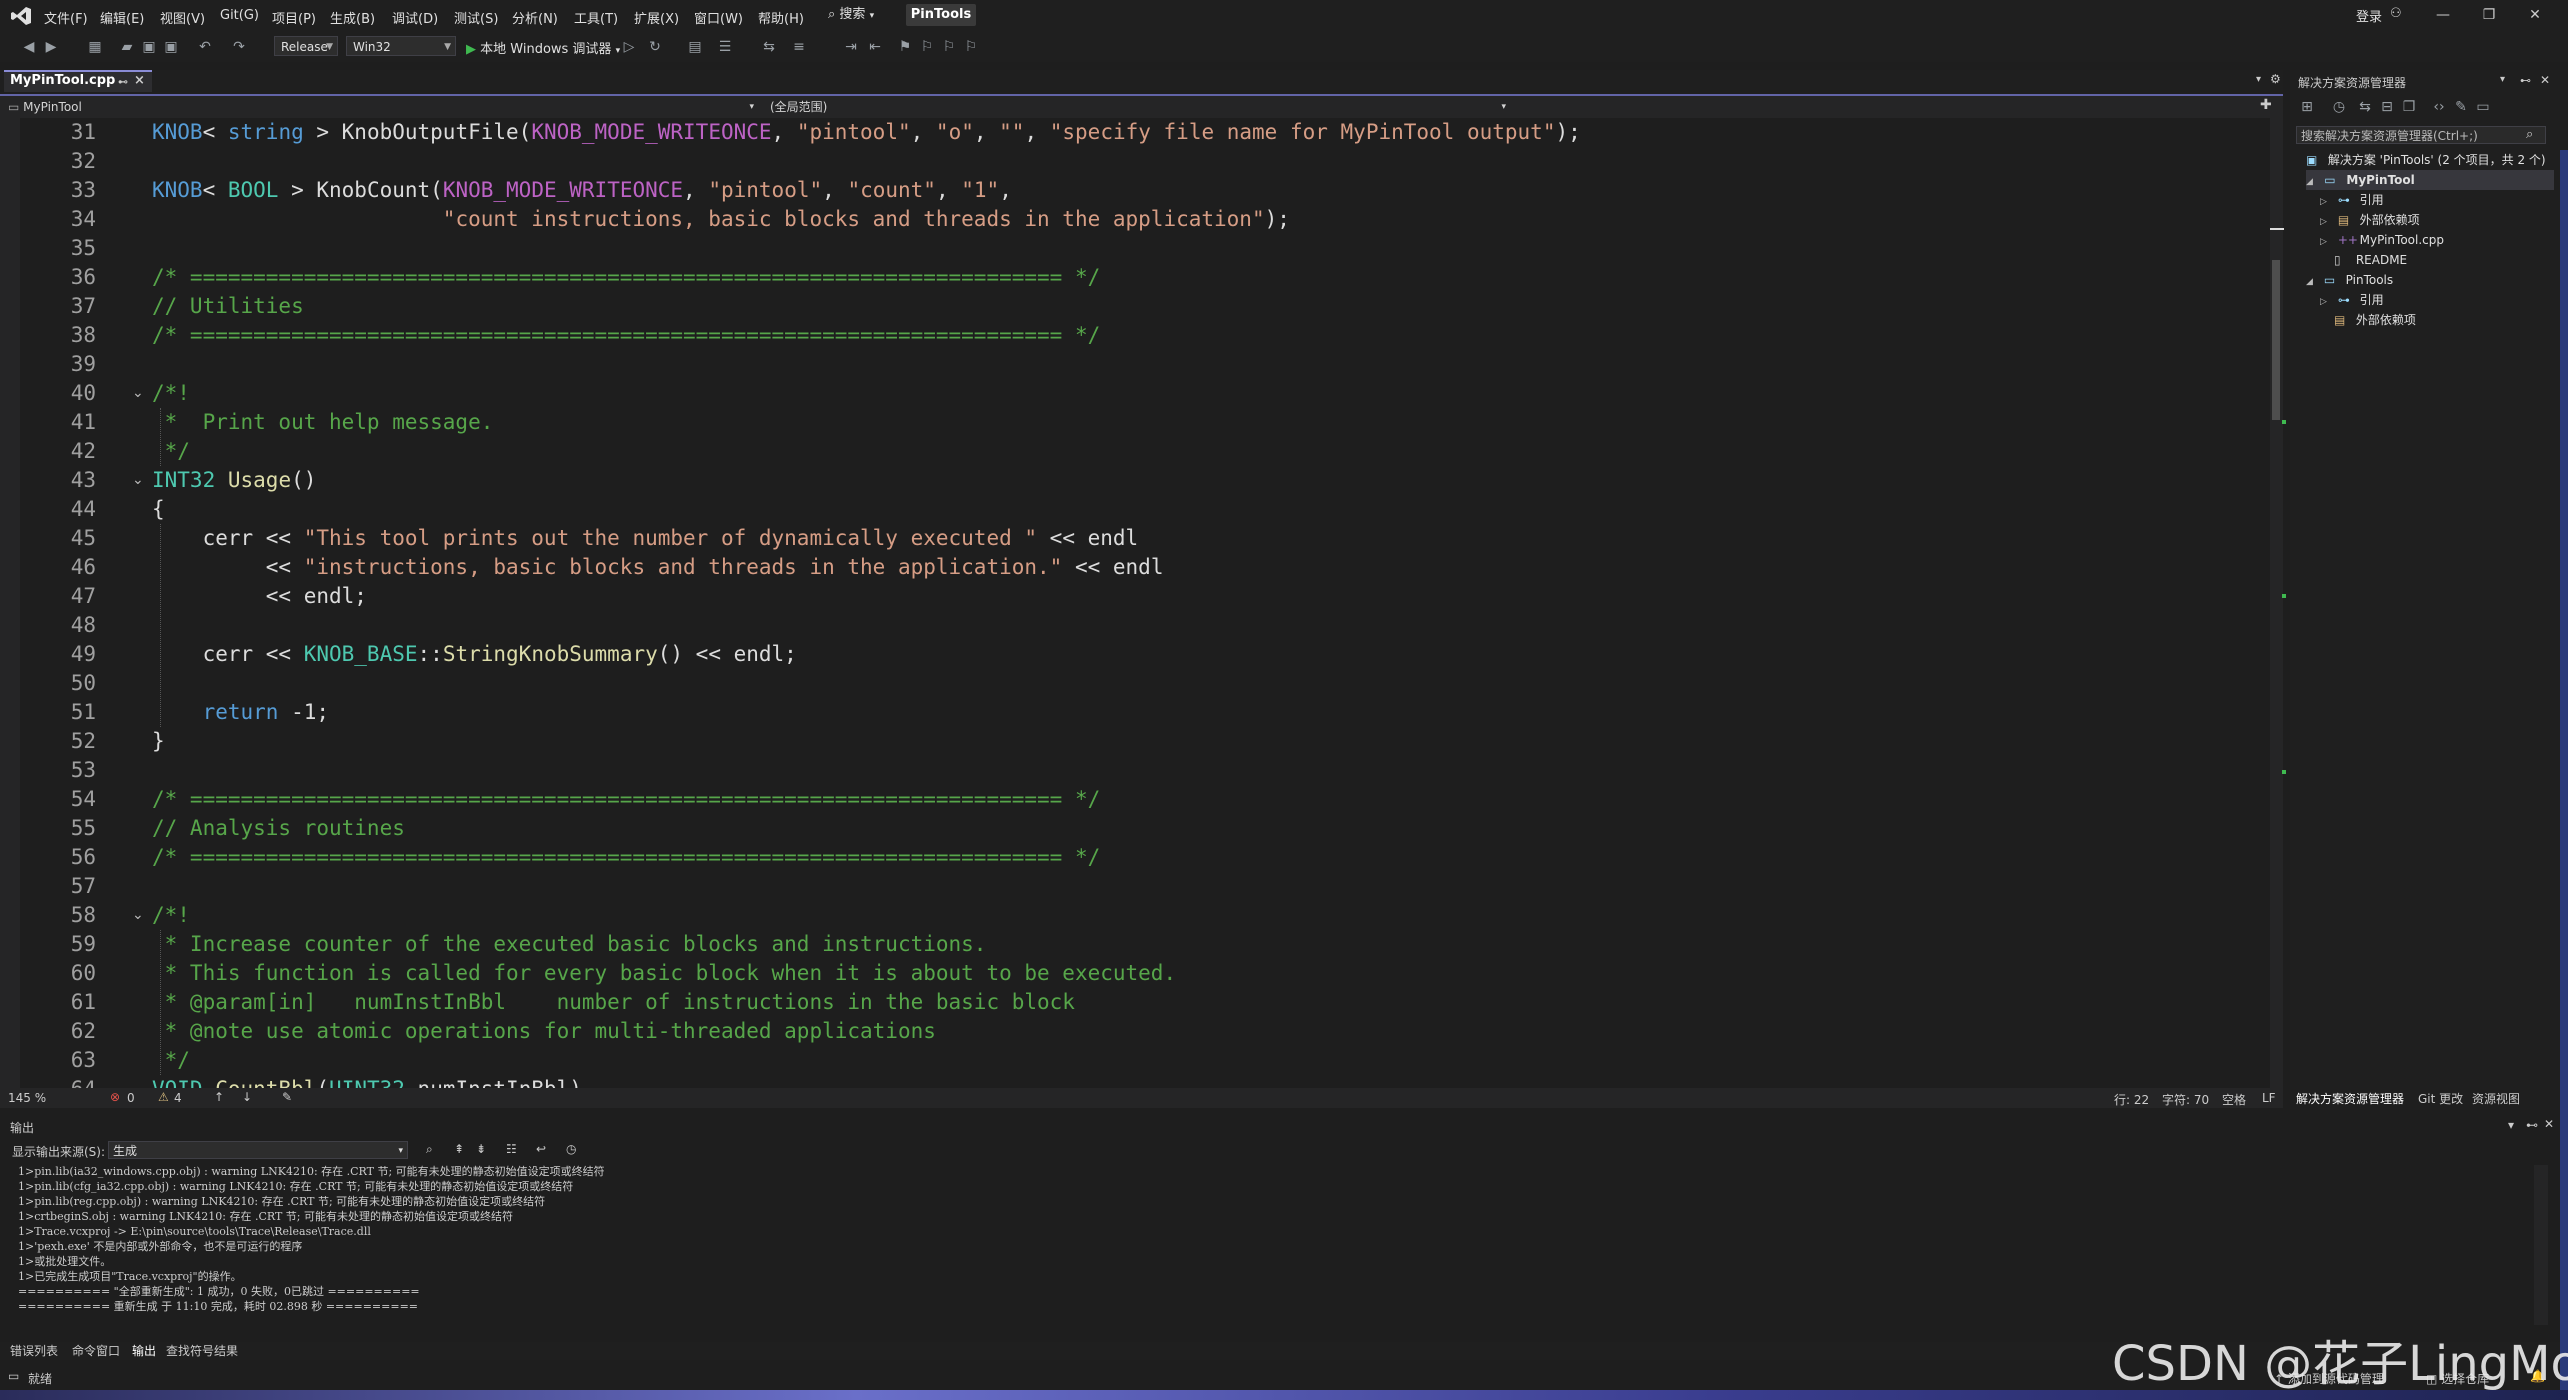  Describe the element at coordinates (258, 1150) in the screenshot. I see `output-source-select: 生成 ▾` at that location.